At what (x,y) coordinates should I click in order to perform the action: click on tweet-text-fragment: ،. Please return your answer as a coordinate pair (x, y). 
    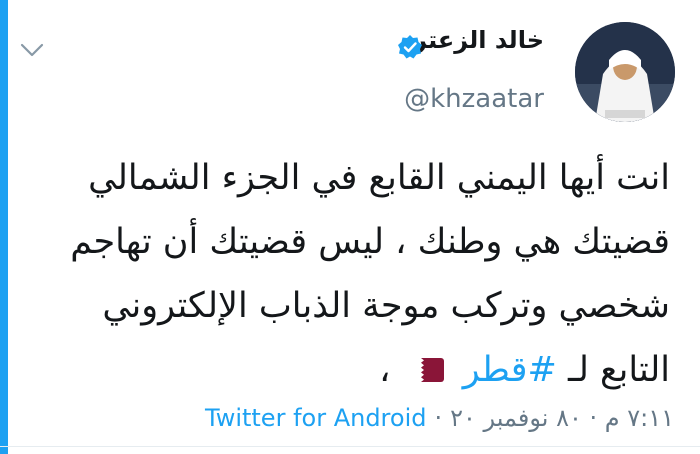
    Looking at the image, I should click on (385, 370).